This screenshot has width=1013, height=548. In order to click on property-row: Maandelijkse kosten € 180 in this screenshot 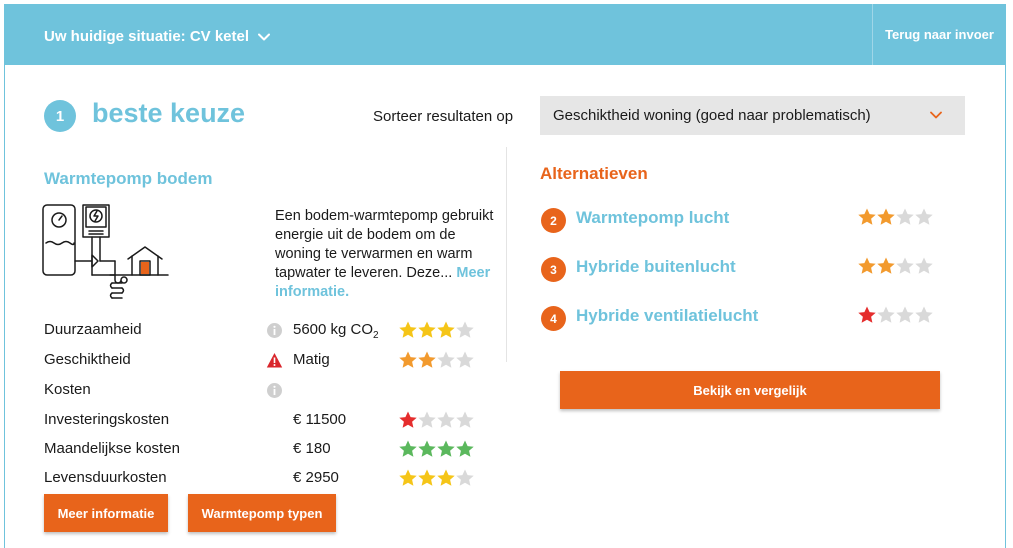, I will do `click(269, 451)`.